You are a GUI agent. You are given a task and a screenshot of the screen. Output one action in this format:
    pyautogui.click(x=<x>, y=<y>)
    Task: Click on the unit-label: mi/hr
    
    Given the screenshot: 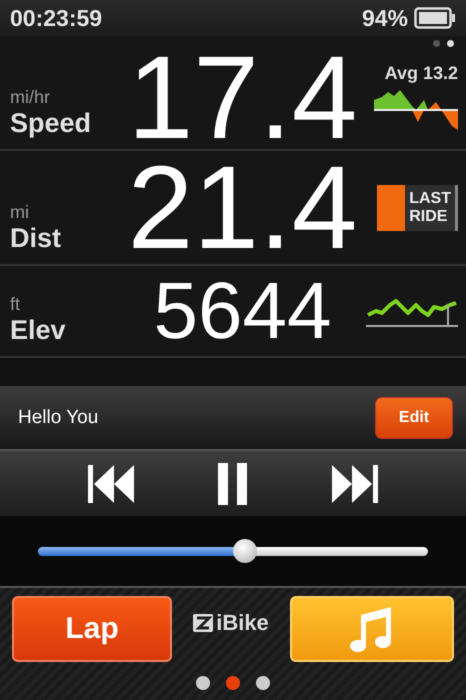 What is the action you would take?
    pyautogui.click(x=30, y=97)
    